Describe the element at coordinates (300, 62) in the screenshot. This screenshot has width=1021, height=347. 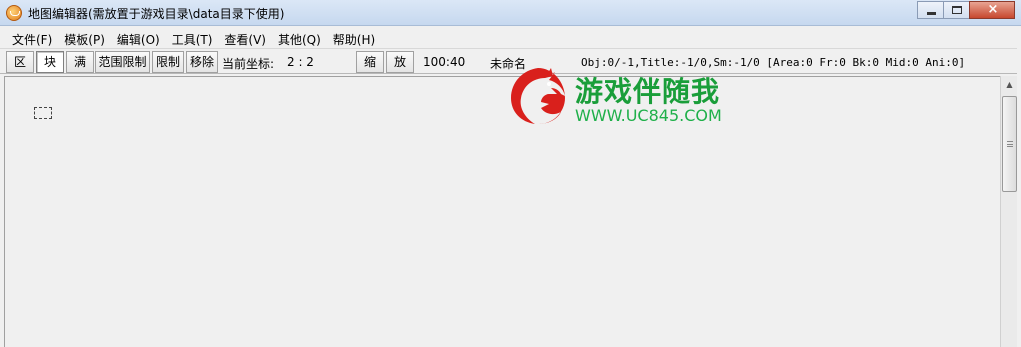
I see `coord-value: 2` at that location.